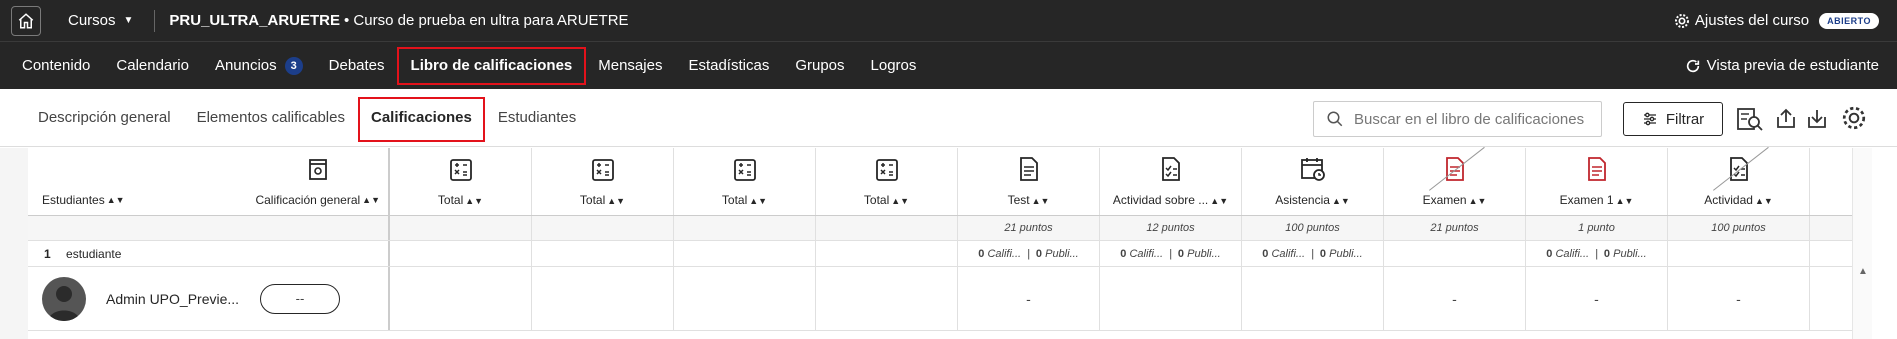  I want to click on nav-calendar: Calendario, so click(152, 65).